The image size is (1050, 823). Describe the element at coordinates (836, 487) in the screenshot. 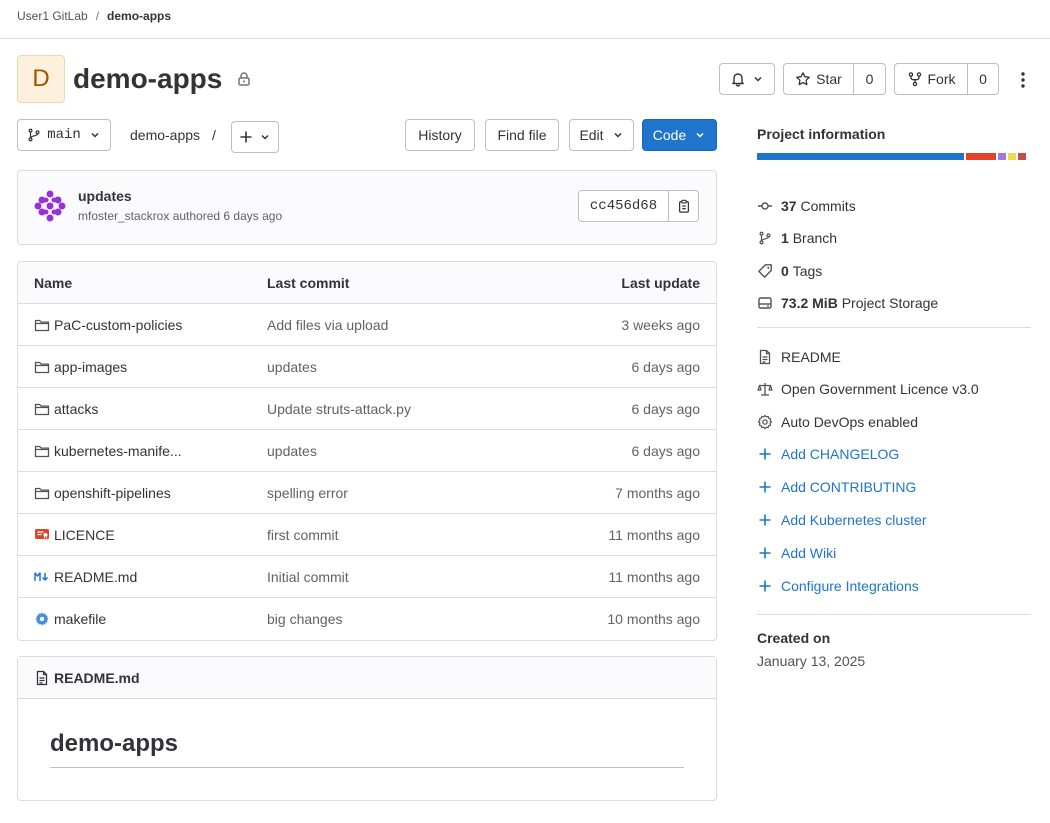

I see `add-contributing-link: Add CONTRIBUTING` at that location.